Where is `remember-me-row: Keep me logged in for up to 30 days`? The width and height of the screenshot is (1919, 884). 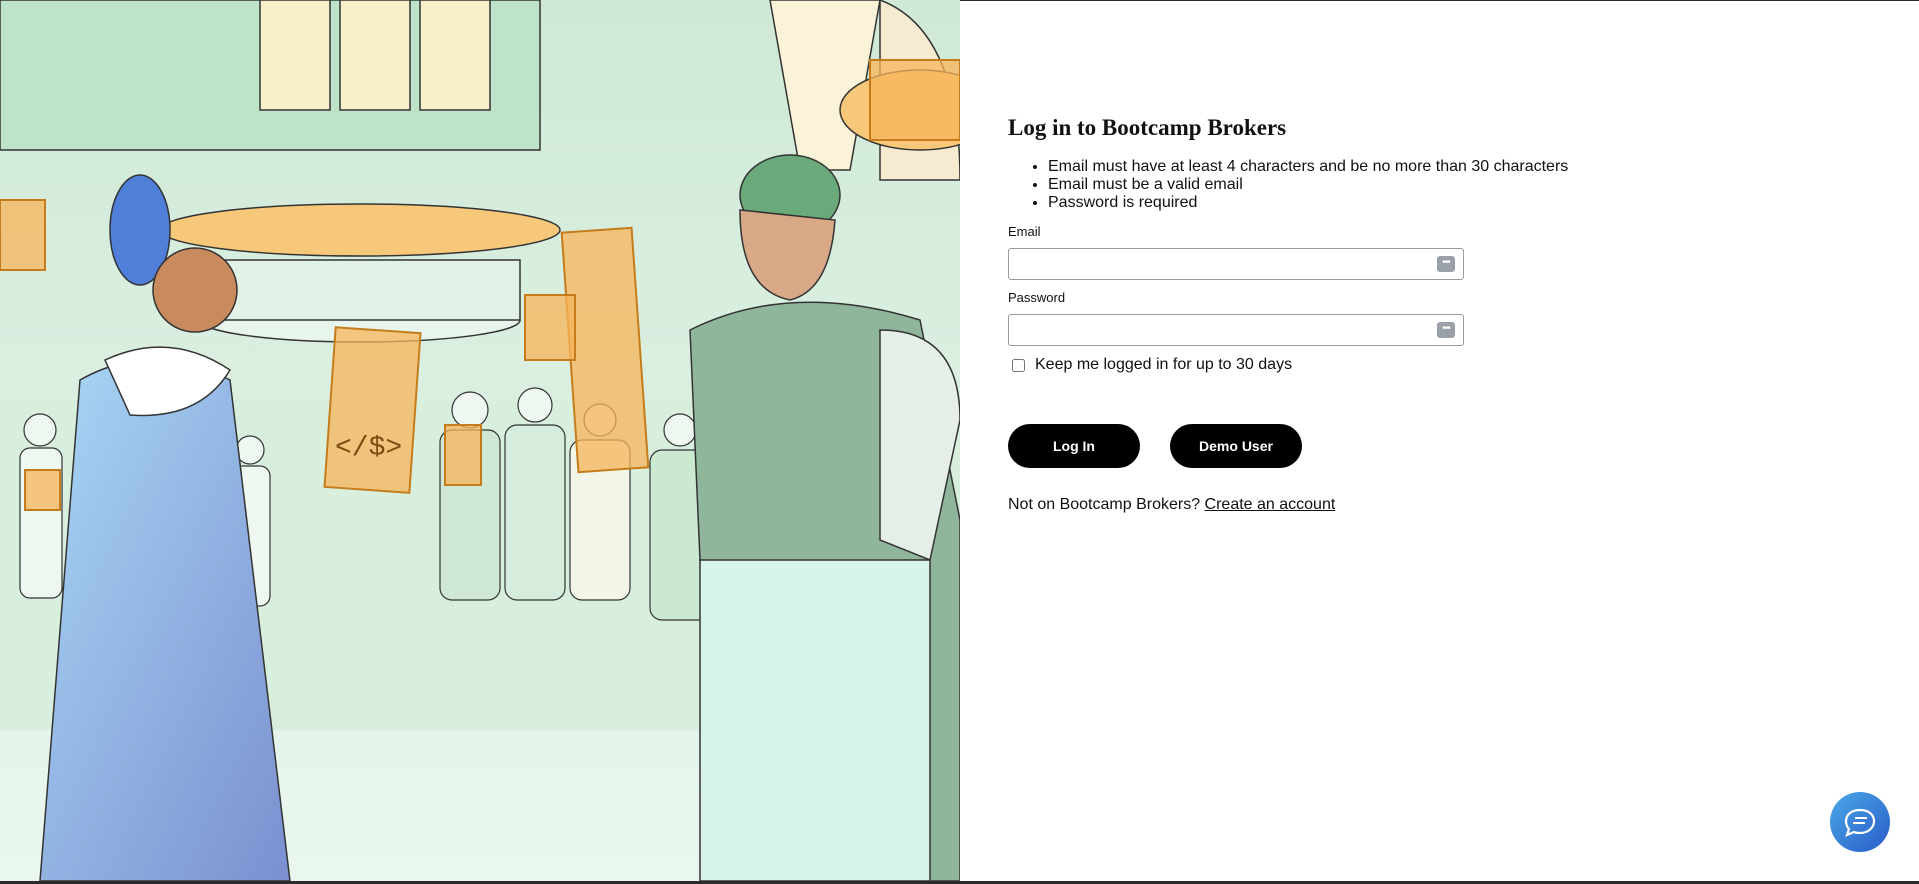 remember-me-row: Keep me logged in for up to 30 days is located at coordinates (1308, 365).